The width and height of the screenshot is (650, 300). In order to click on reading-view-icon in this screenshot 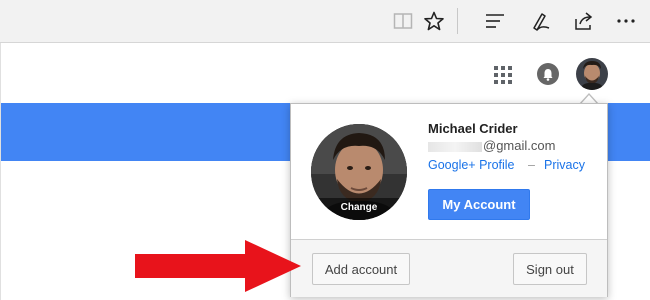, I will do `click(403, 21)`.